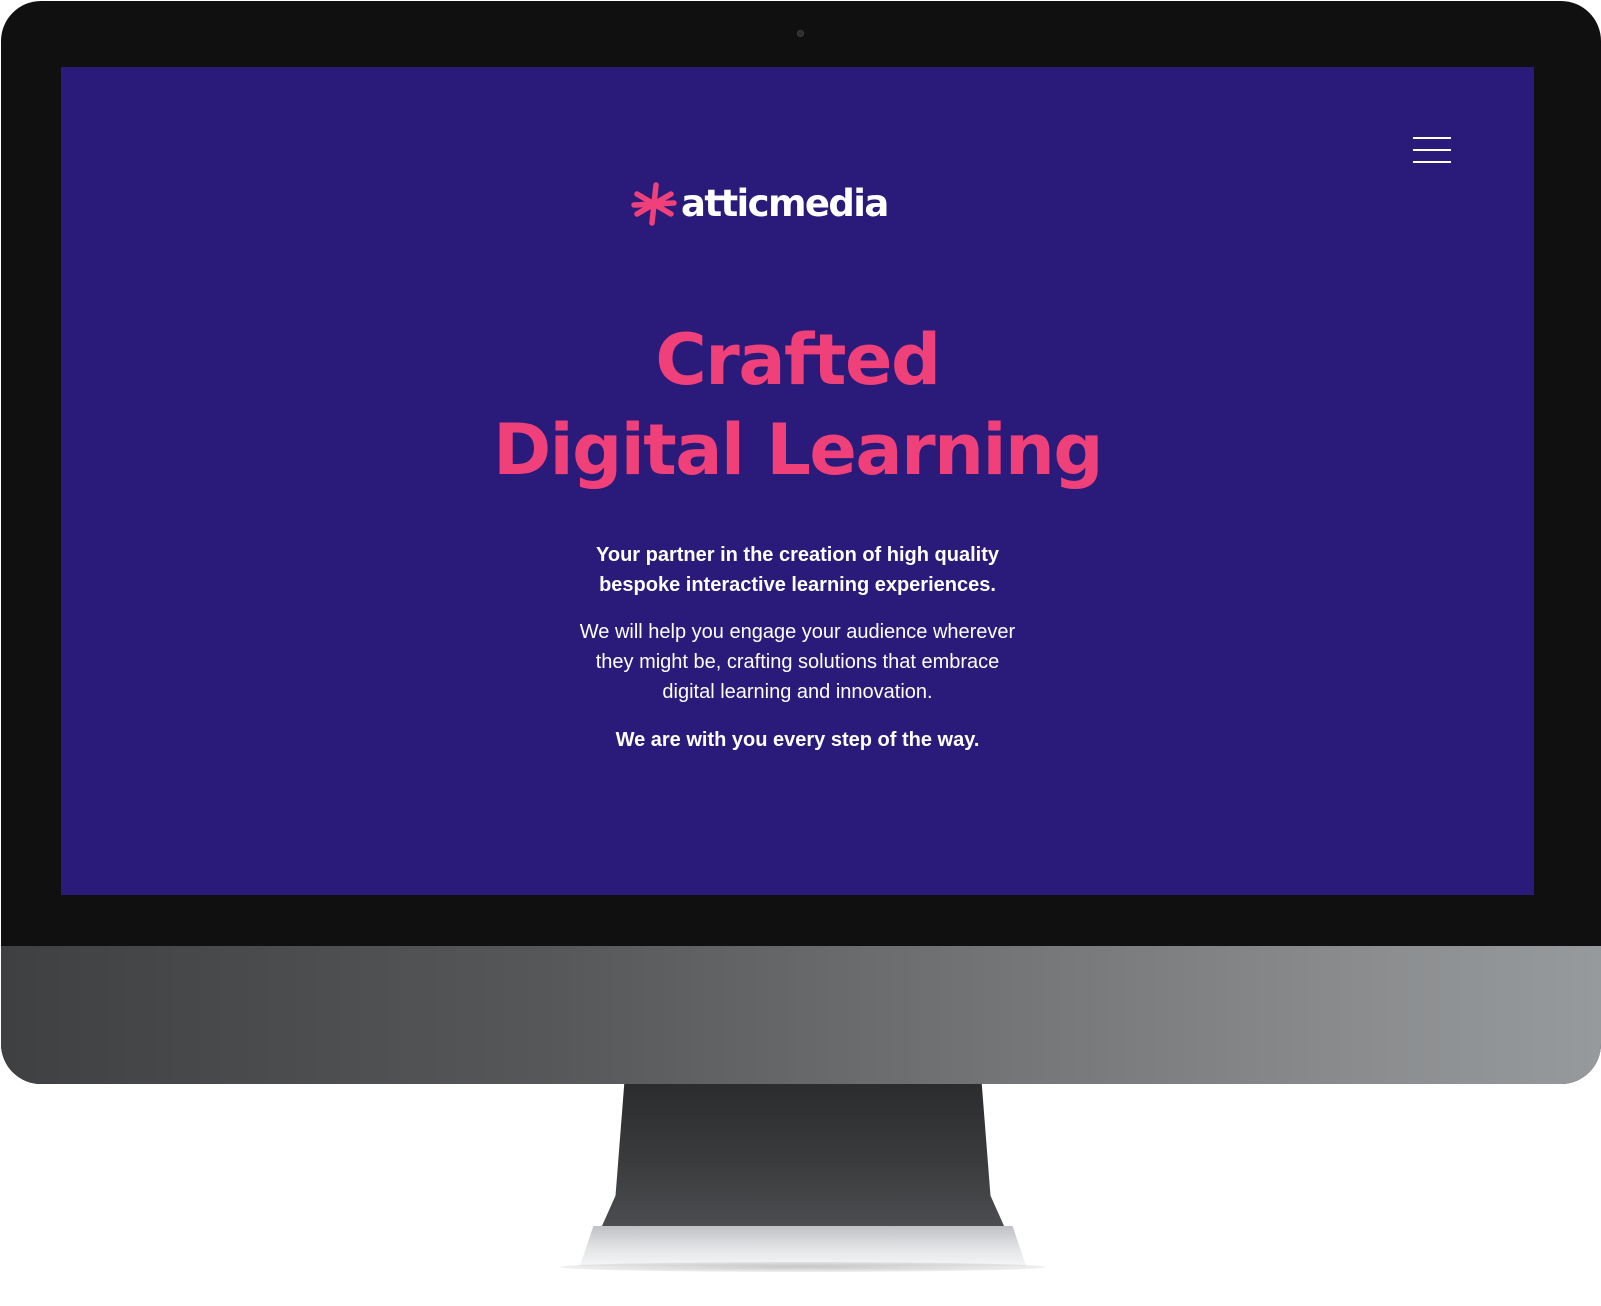  I want to click on asterisk-burst-icon, so click(654, 204).